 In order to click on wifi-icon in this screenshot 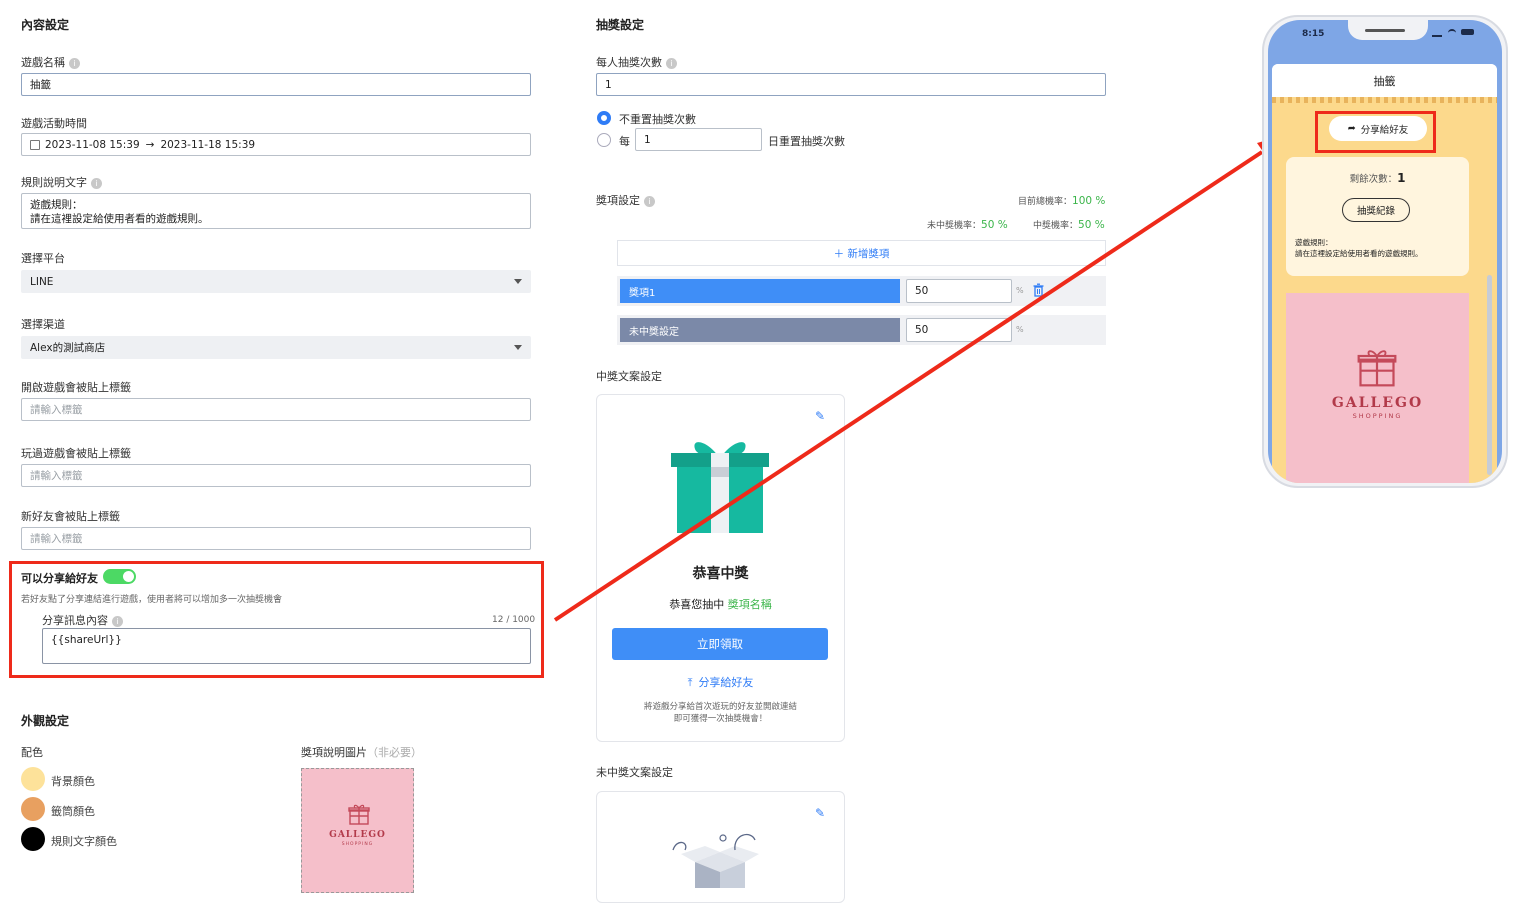, I will do `click(1452, 33)`.